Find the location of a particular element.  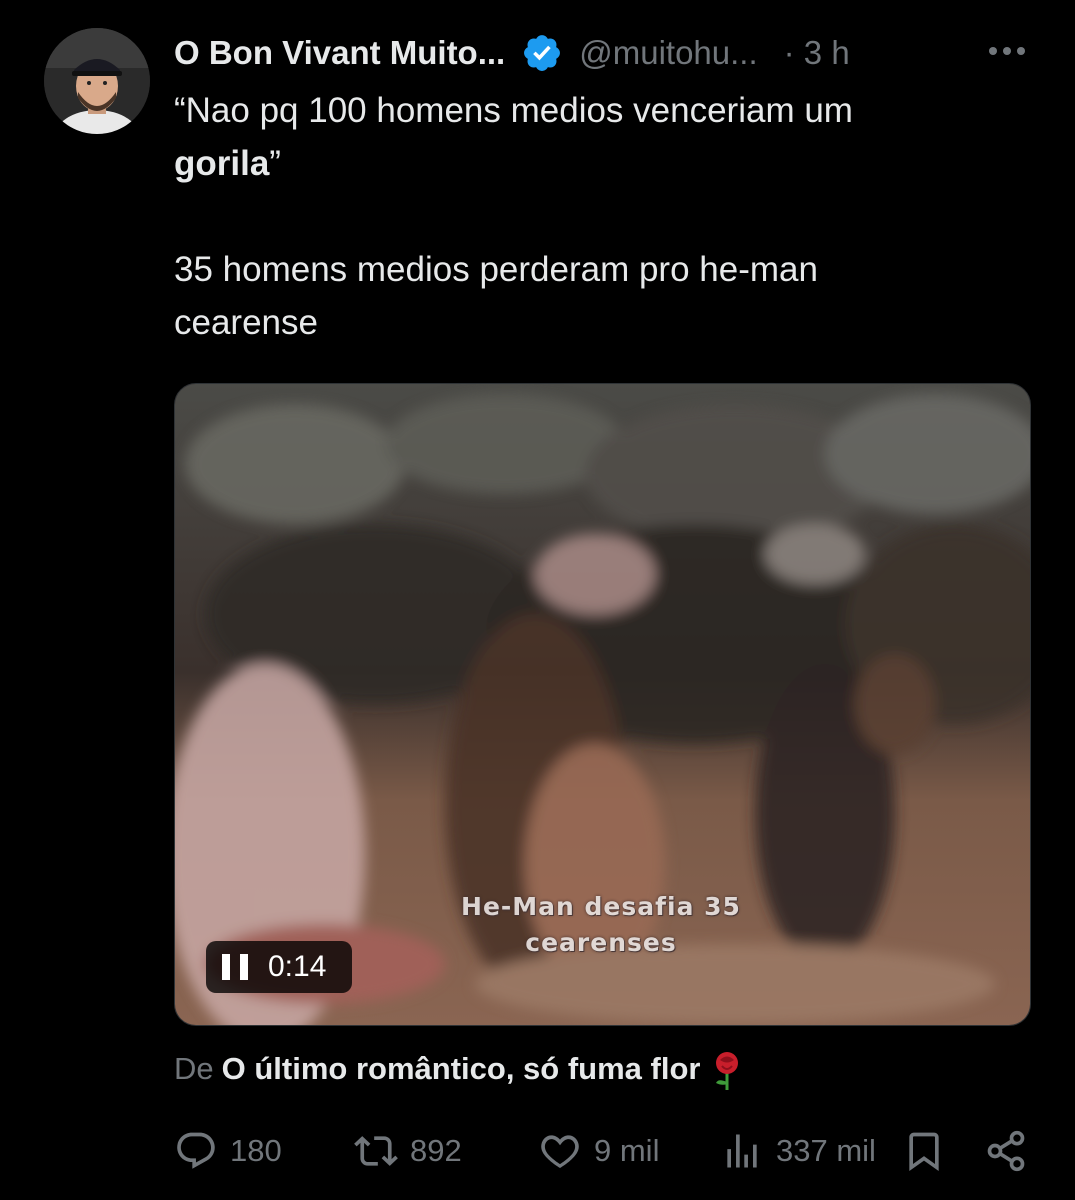

tweet-header: O Bon Vivant Muito... @muitohu... · 3 h is located at coordinates (604, 53).